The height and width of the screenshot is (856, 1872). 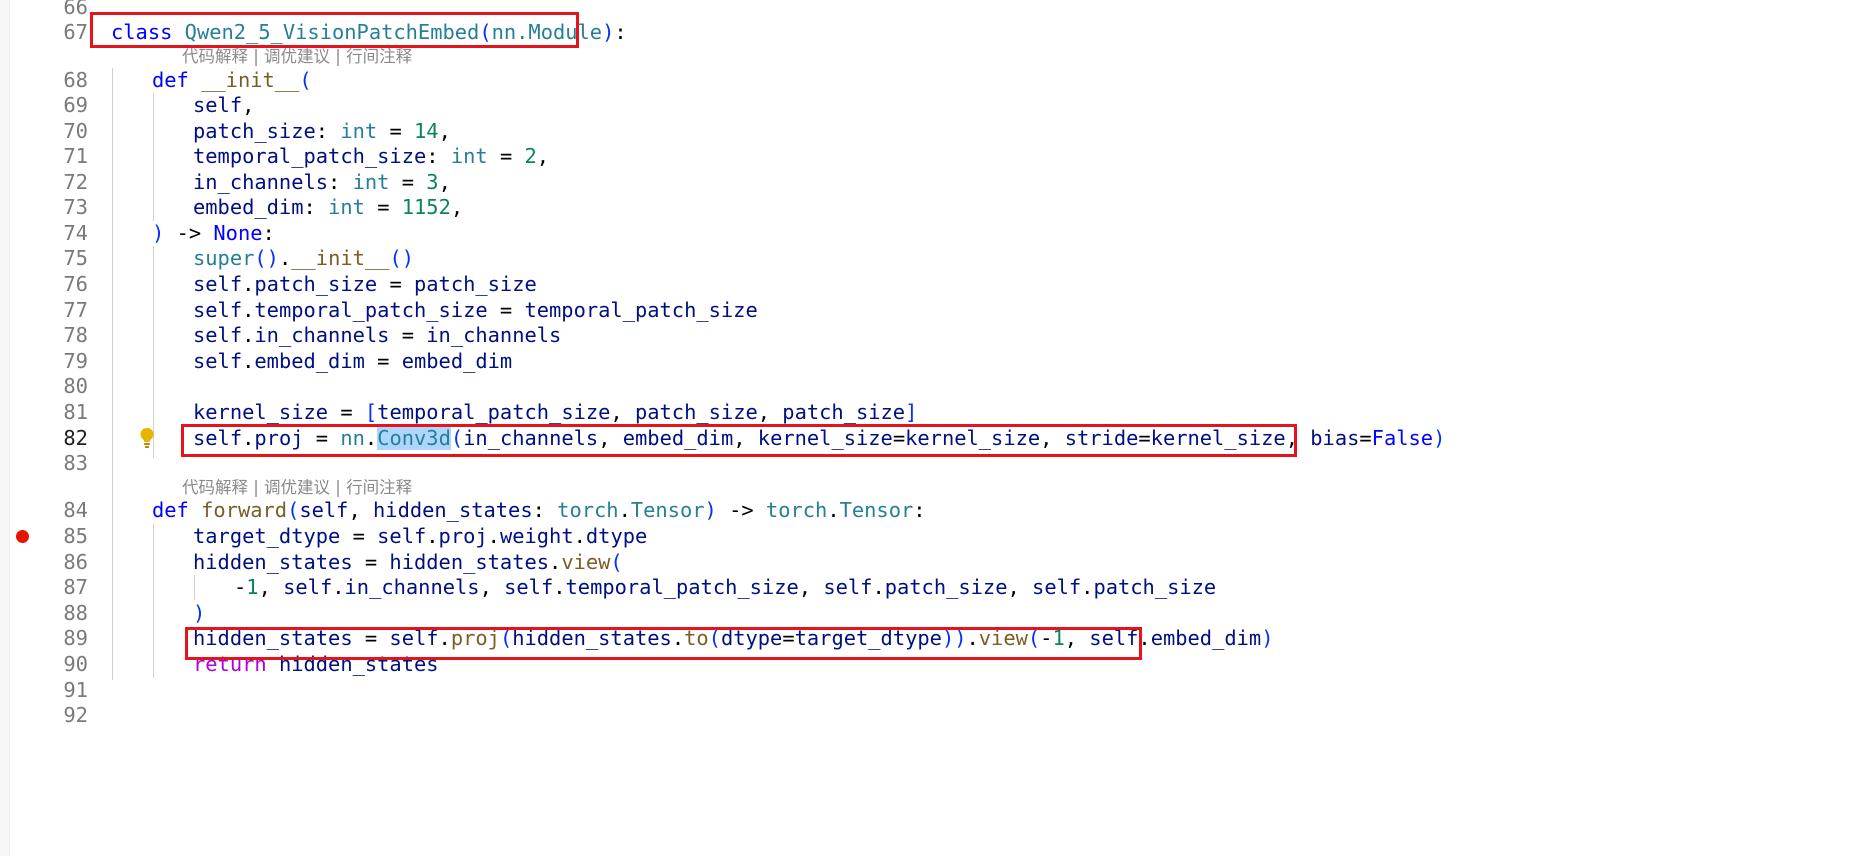 I want to click on highlight-box-proj-view, so click(x=663, y=643).